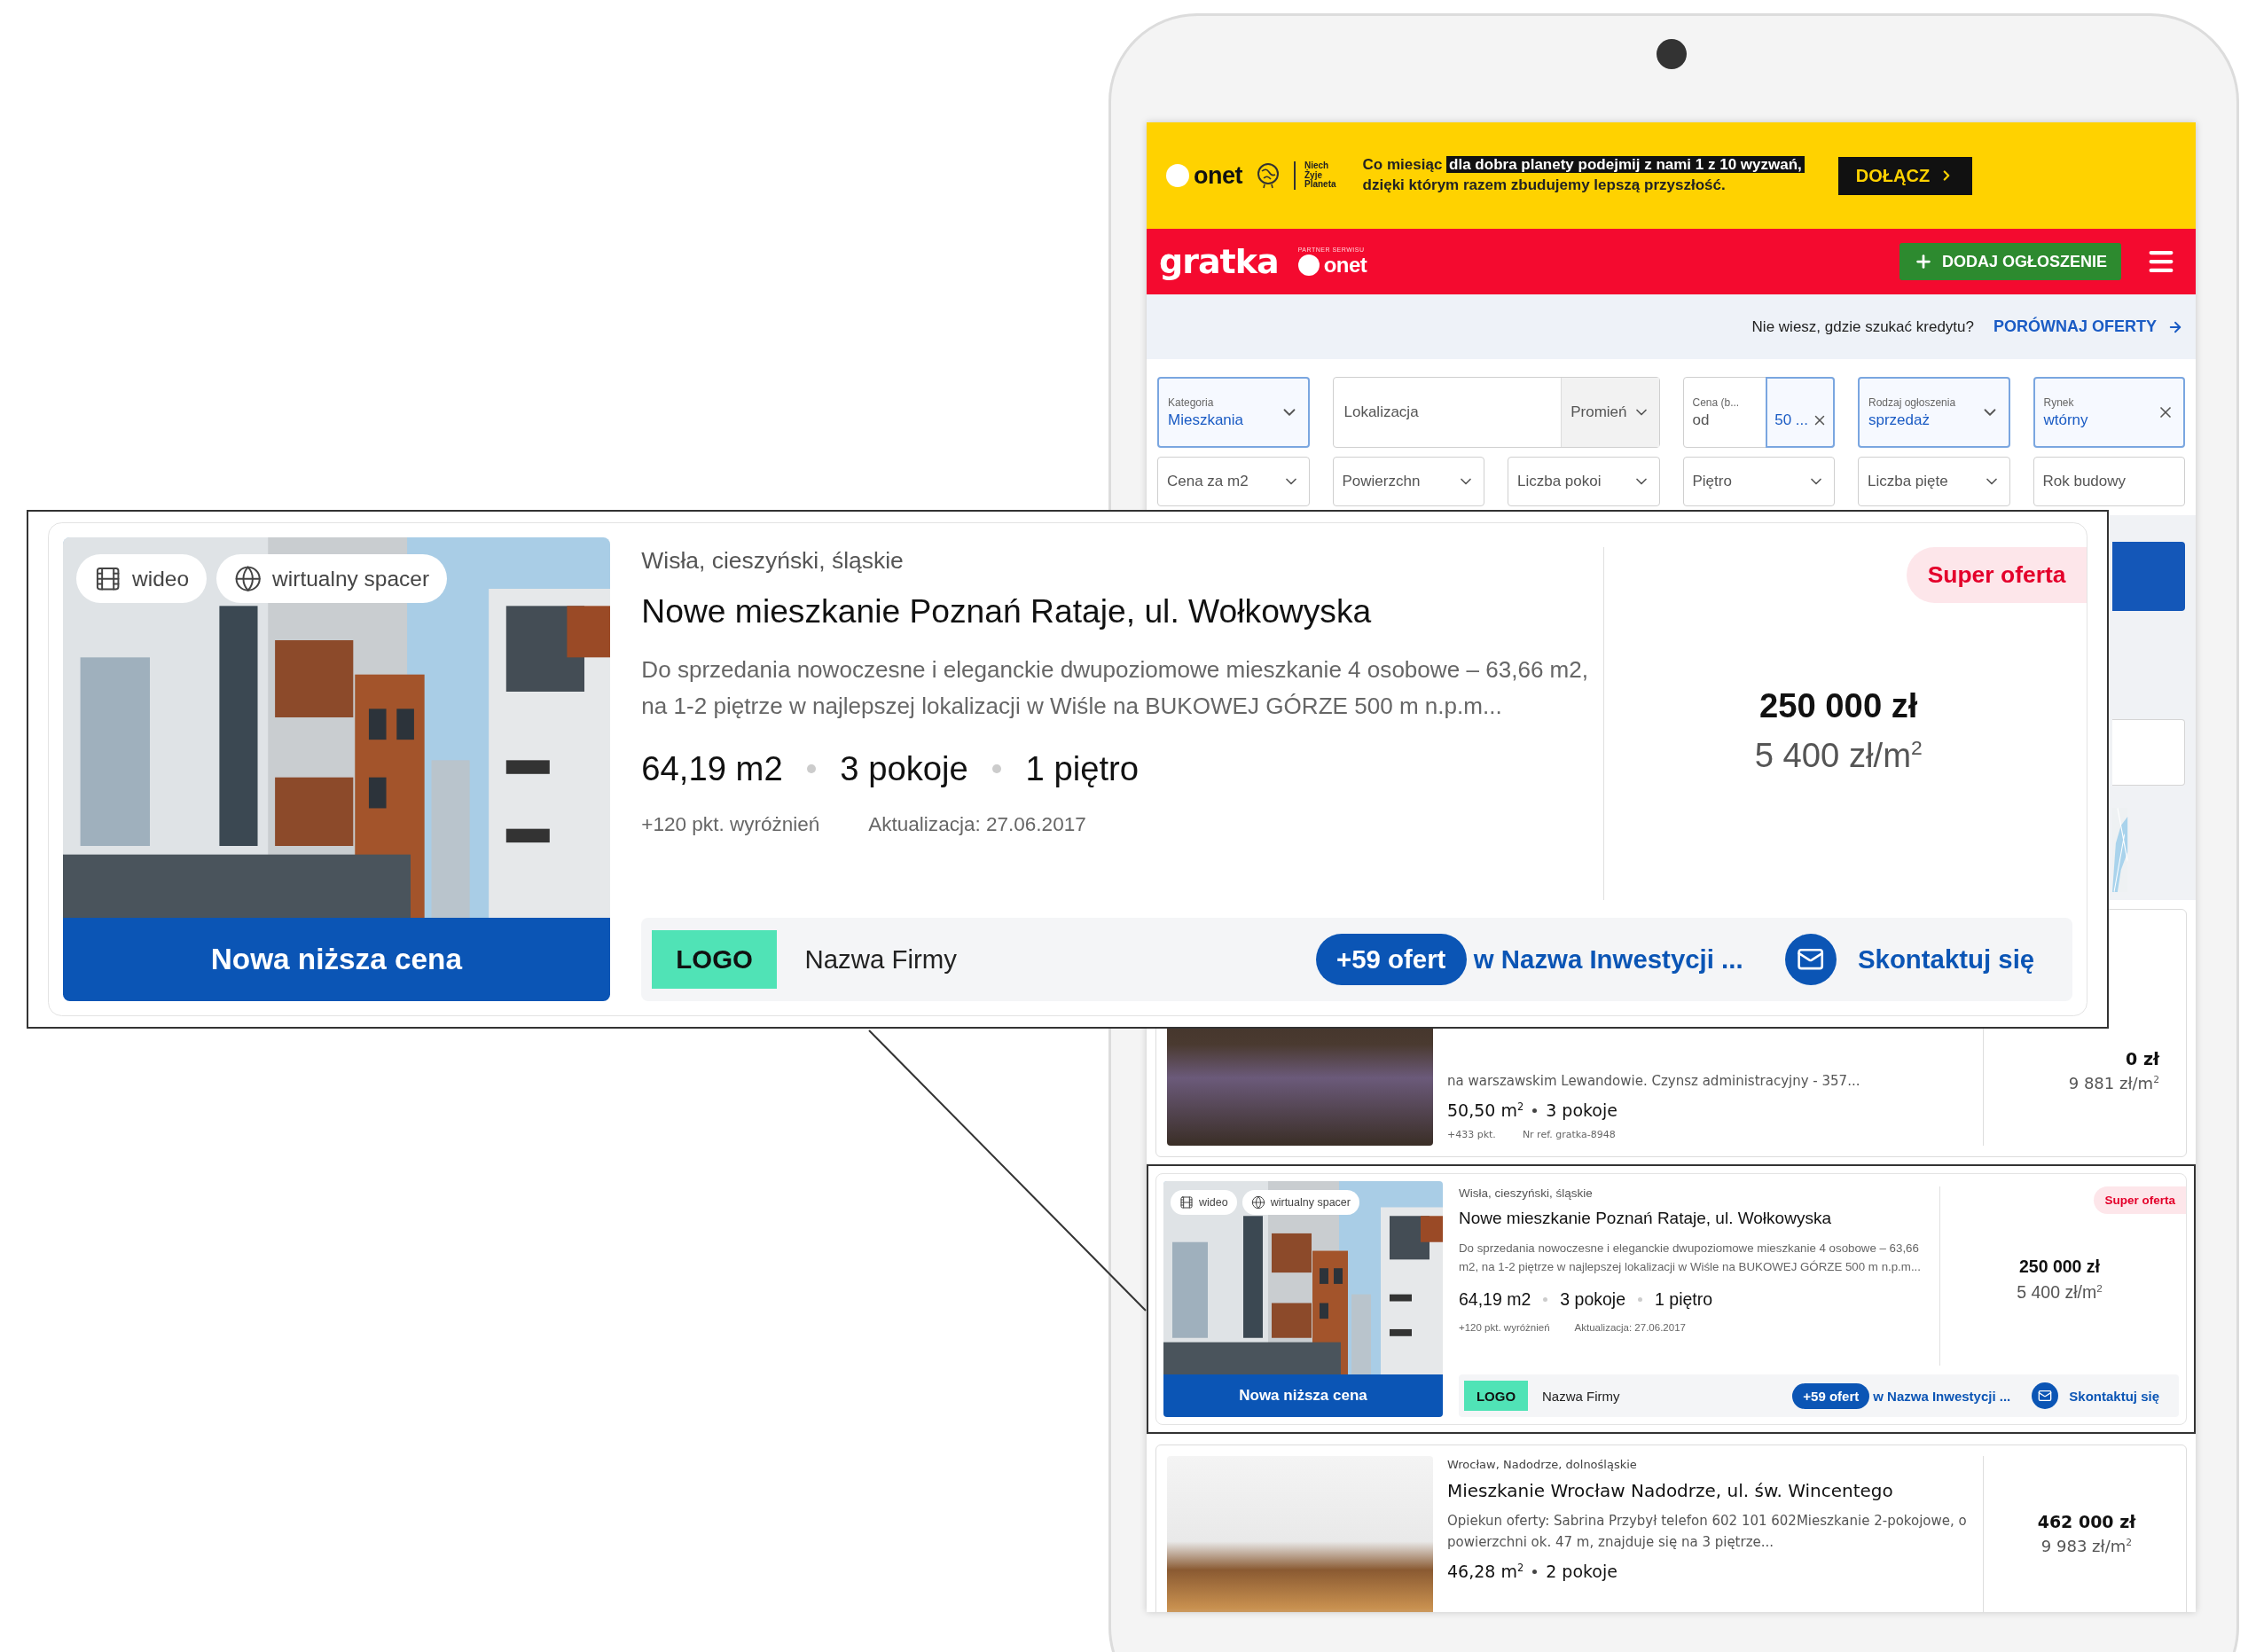  Describe the element at coordinates (1934, 412) in the screenshot. I see `select-field: Rodzaj ogłoszenia sprzedaż` at that location.